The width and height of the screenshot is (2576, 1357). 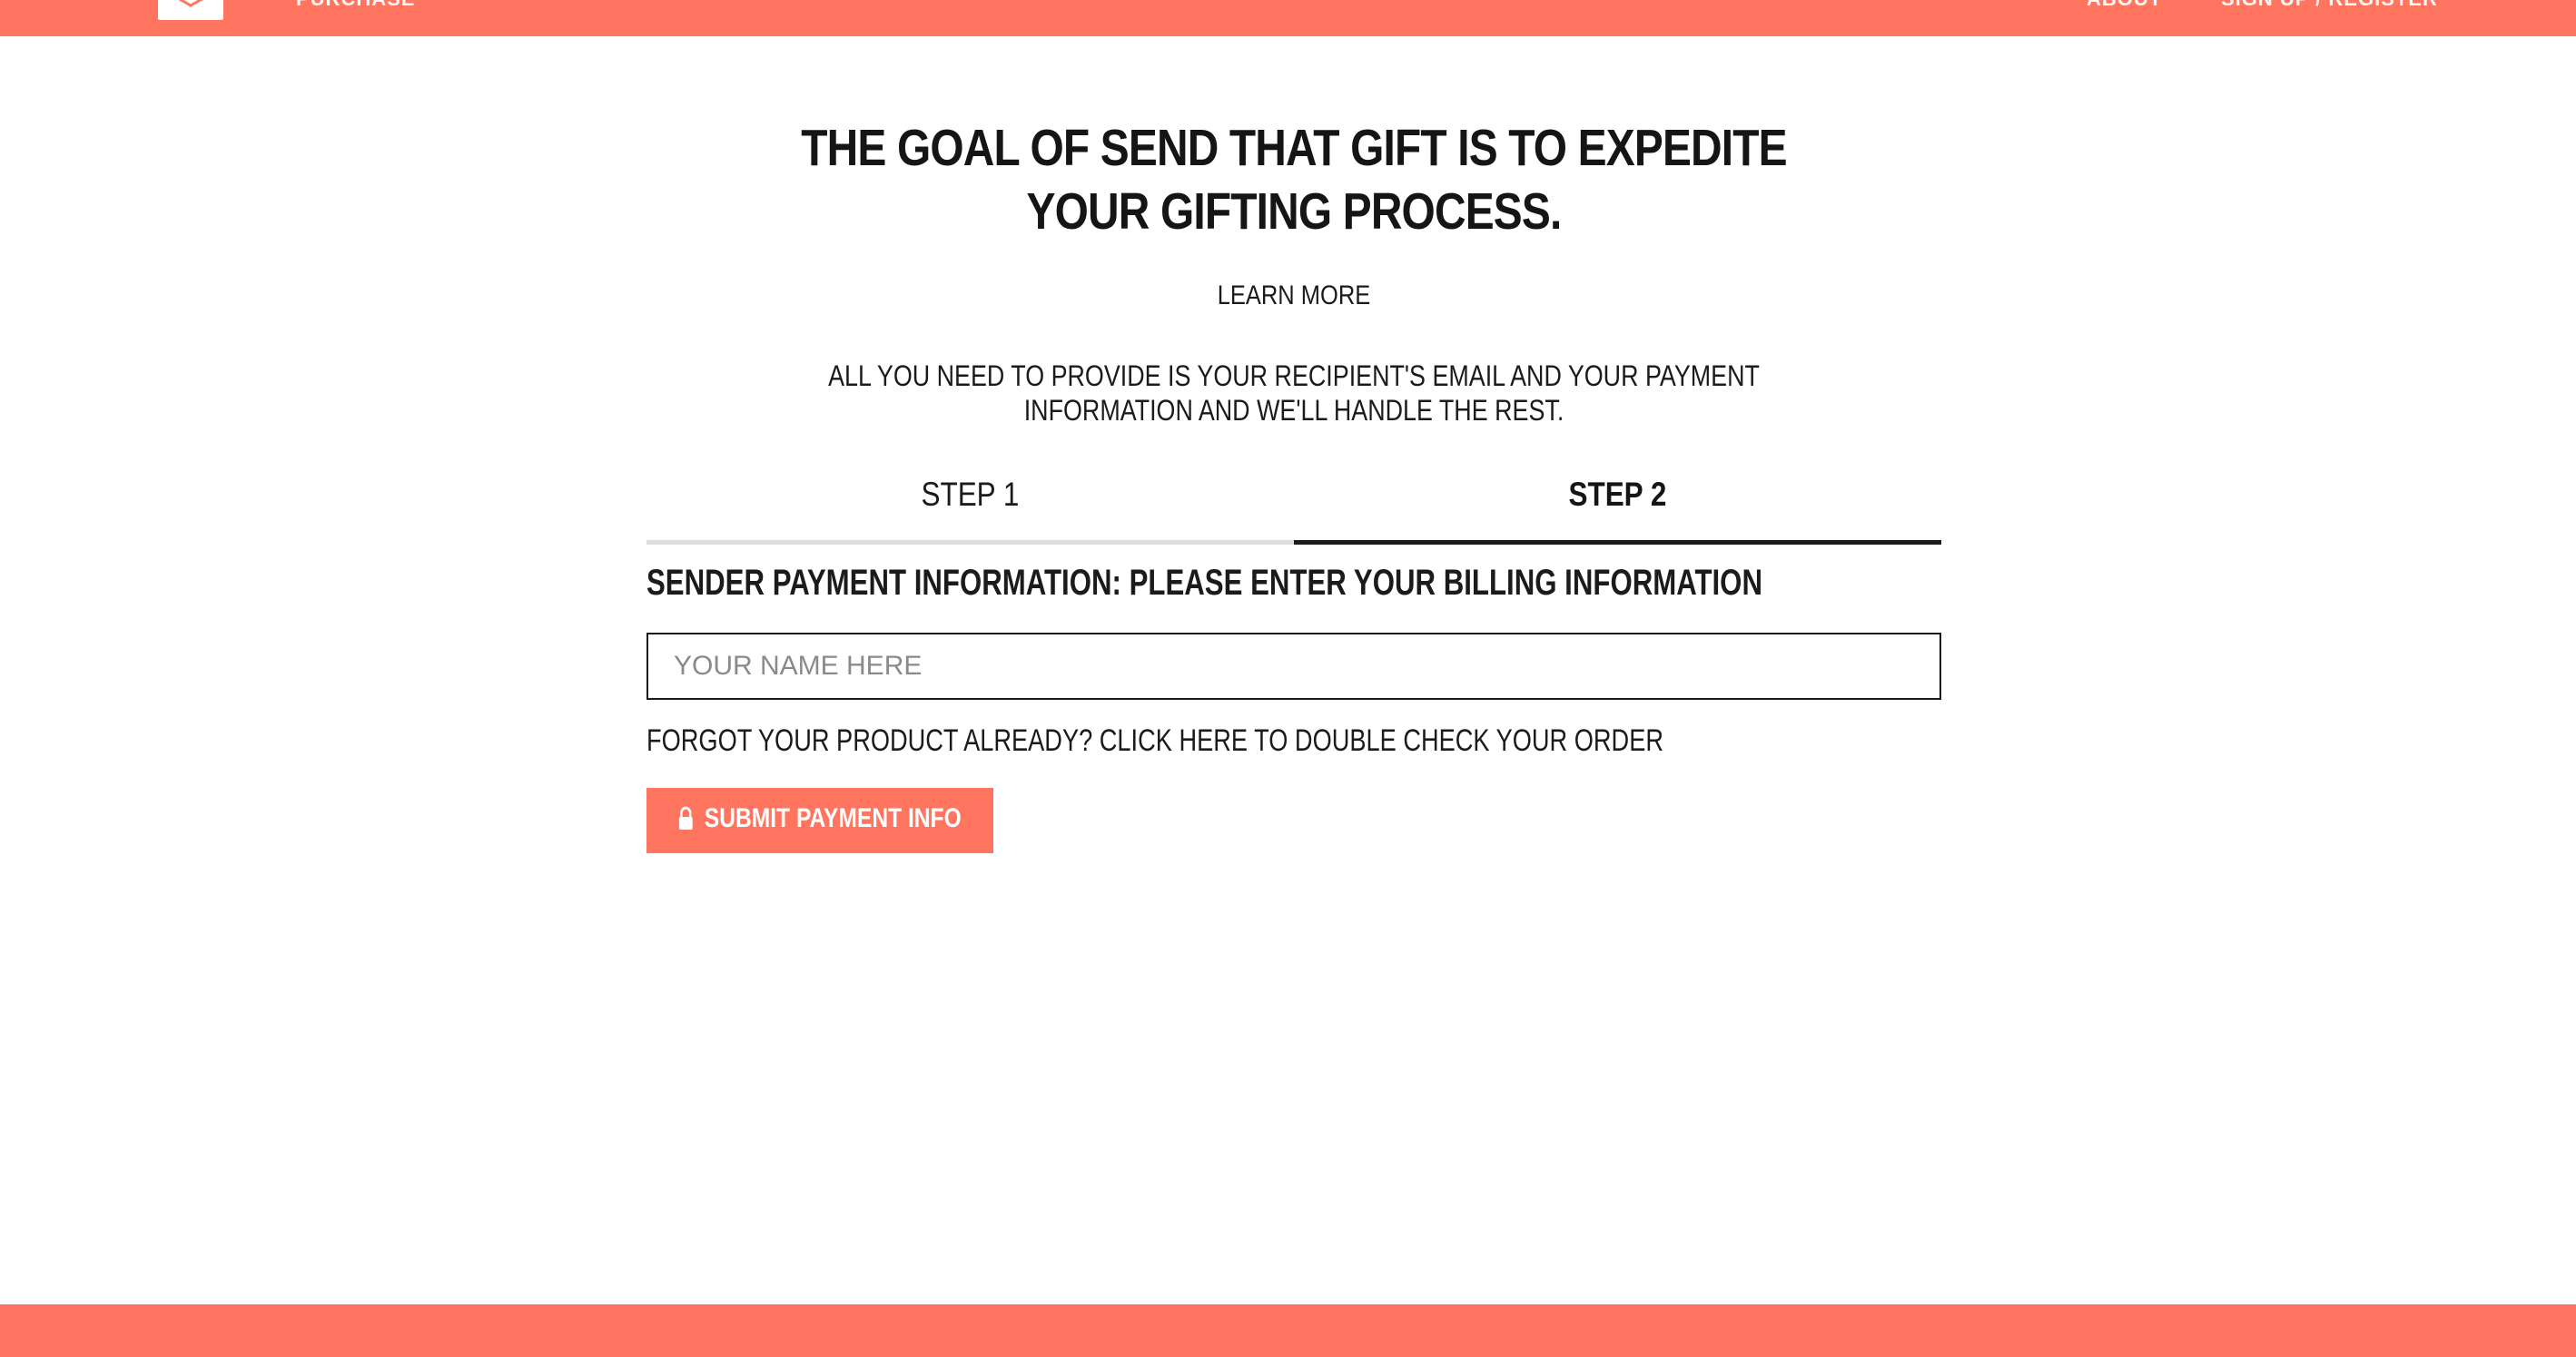 What do you see at coordinates (1617, 494) in the screenshot?
I see `tab-step-2-label: STEP 2` at bounding box center [1617, 494].